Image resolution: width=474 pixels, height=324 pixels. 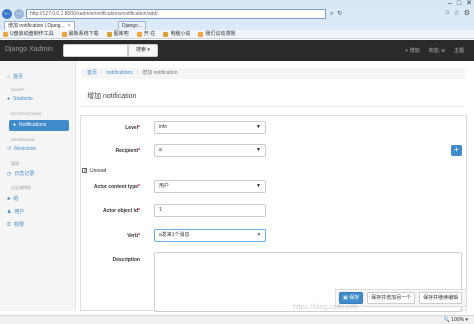 I want to click on sidebar-section-myapp: MYAPP, so click(x=18, y=89).